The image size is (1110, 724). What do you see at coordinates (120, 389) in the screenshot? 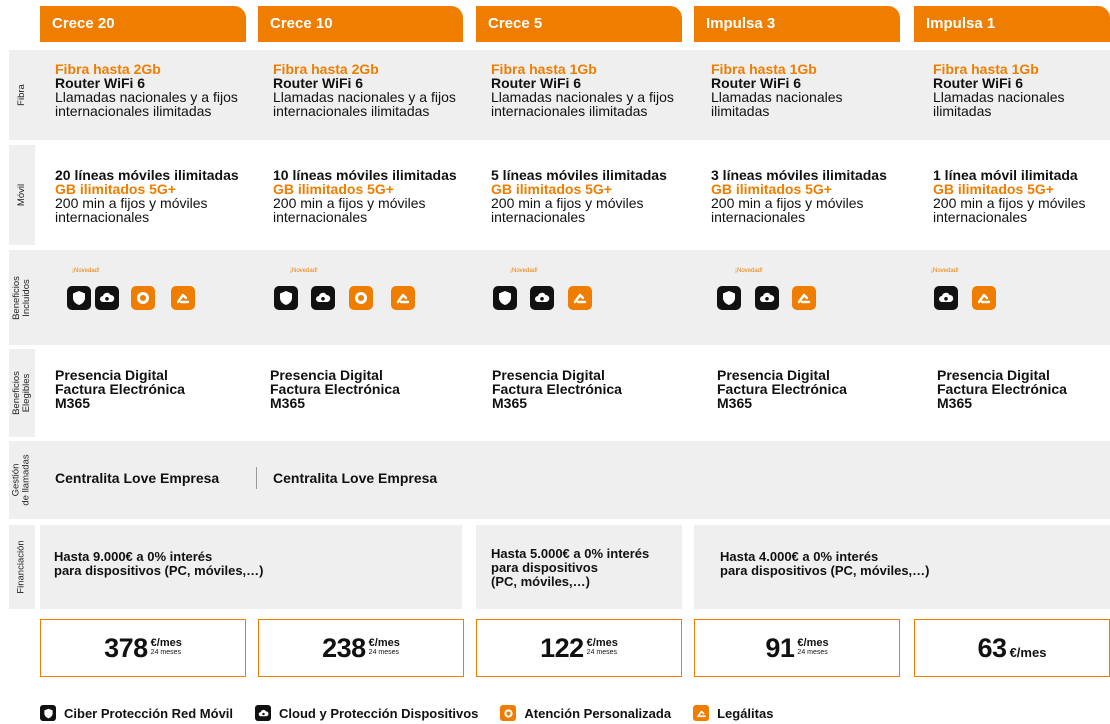
I see `elegibles-cell-crece-20: Presencia Digital Factura Electrónica M365` at bounding box center [120, 389].